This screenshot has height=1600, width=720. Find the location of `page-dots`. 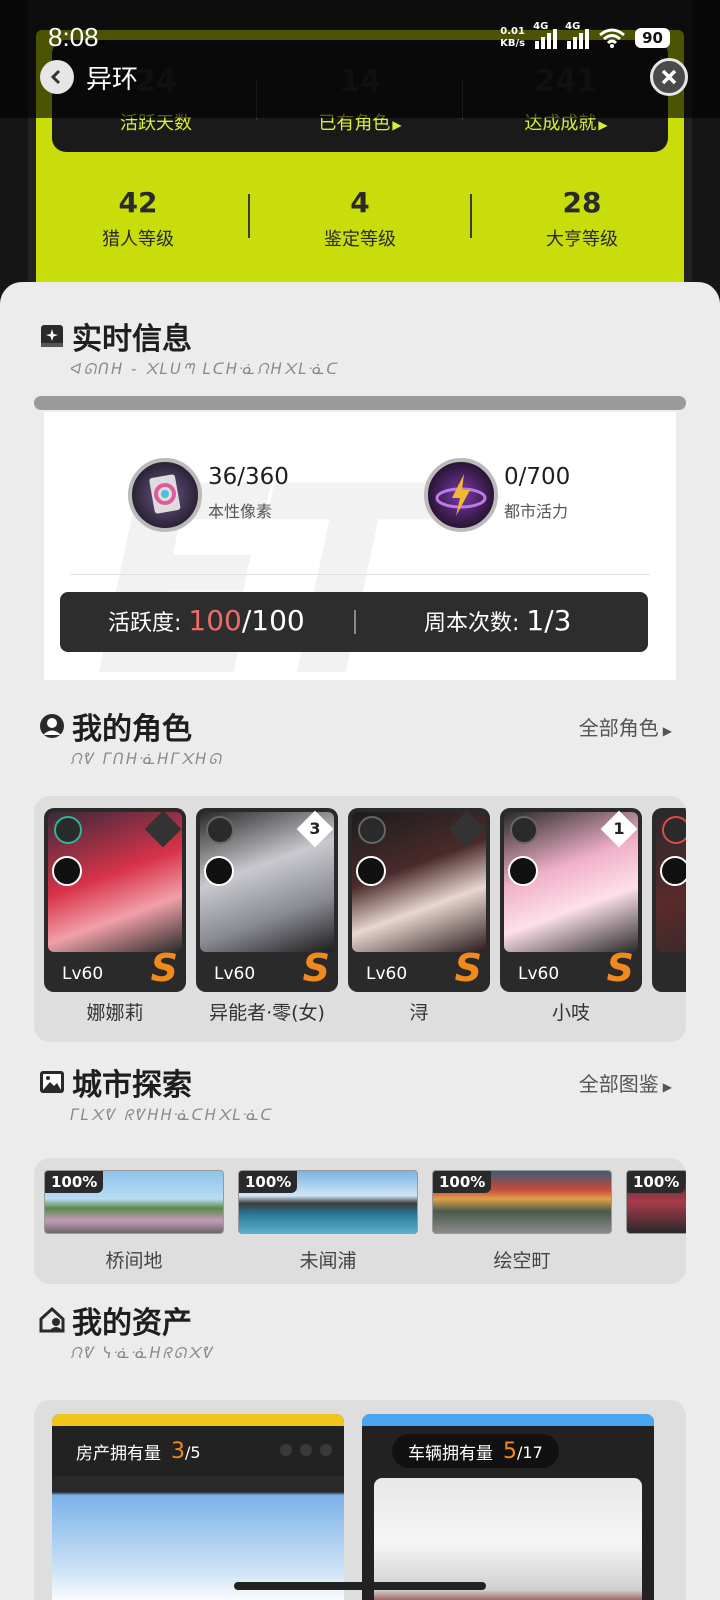

page-dots is located at coordinates (306, 1450).